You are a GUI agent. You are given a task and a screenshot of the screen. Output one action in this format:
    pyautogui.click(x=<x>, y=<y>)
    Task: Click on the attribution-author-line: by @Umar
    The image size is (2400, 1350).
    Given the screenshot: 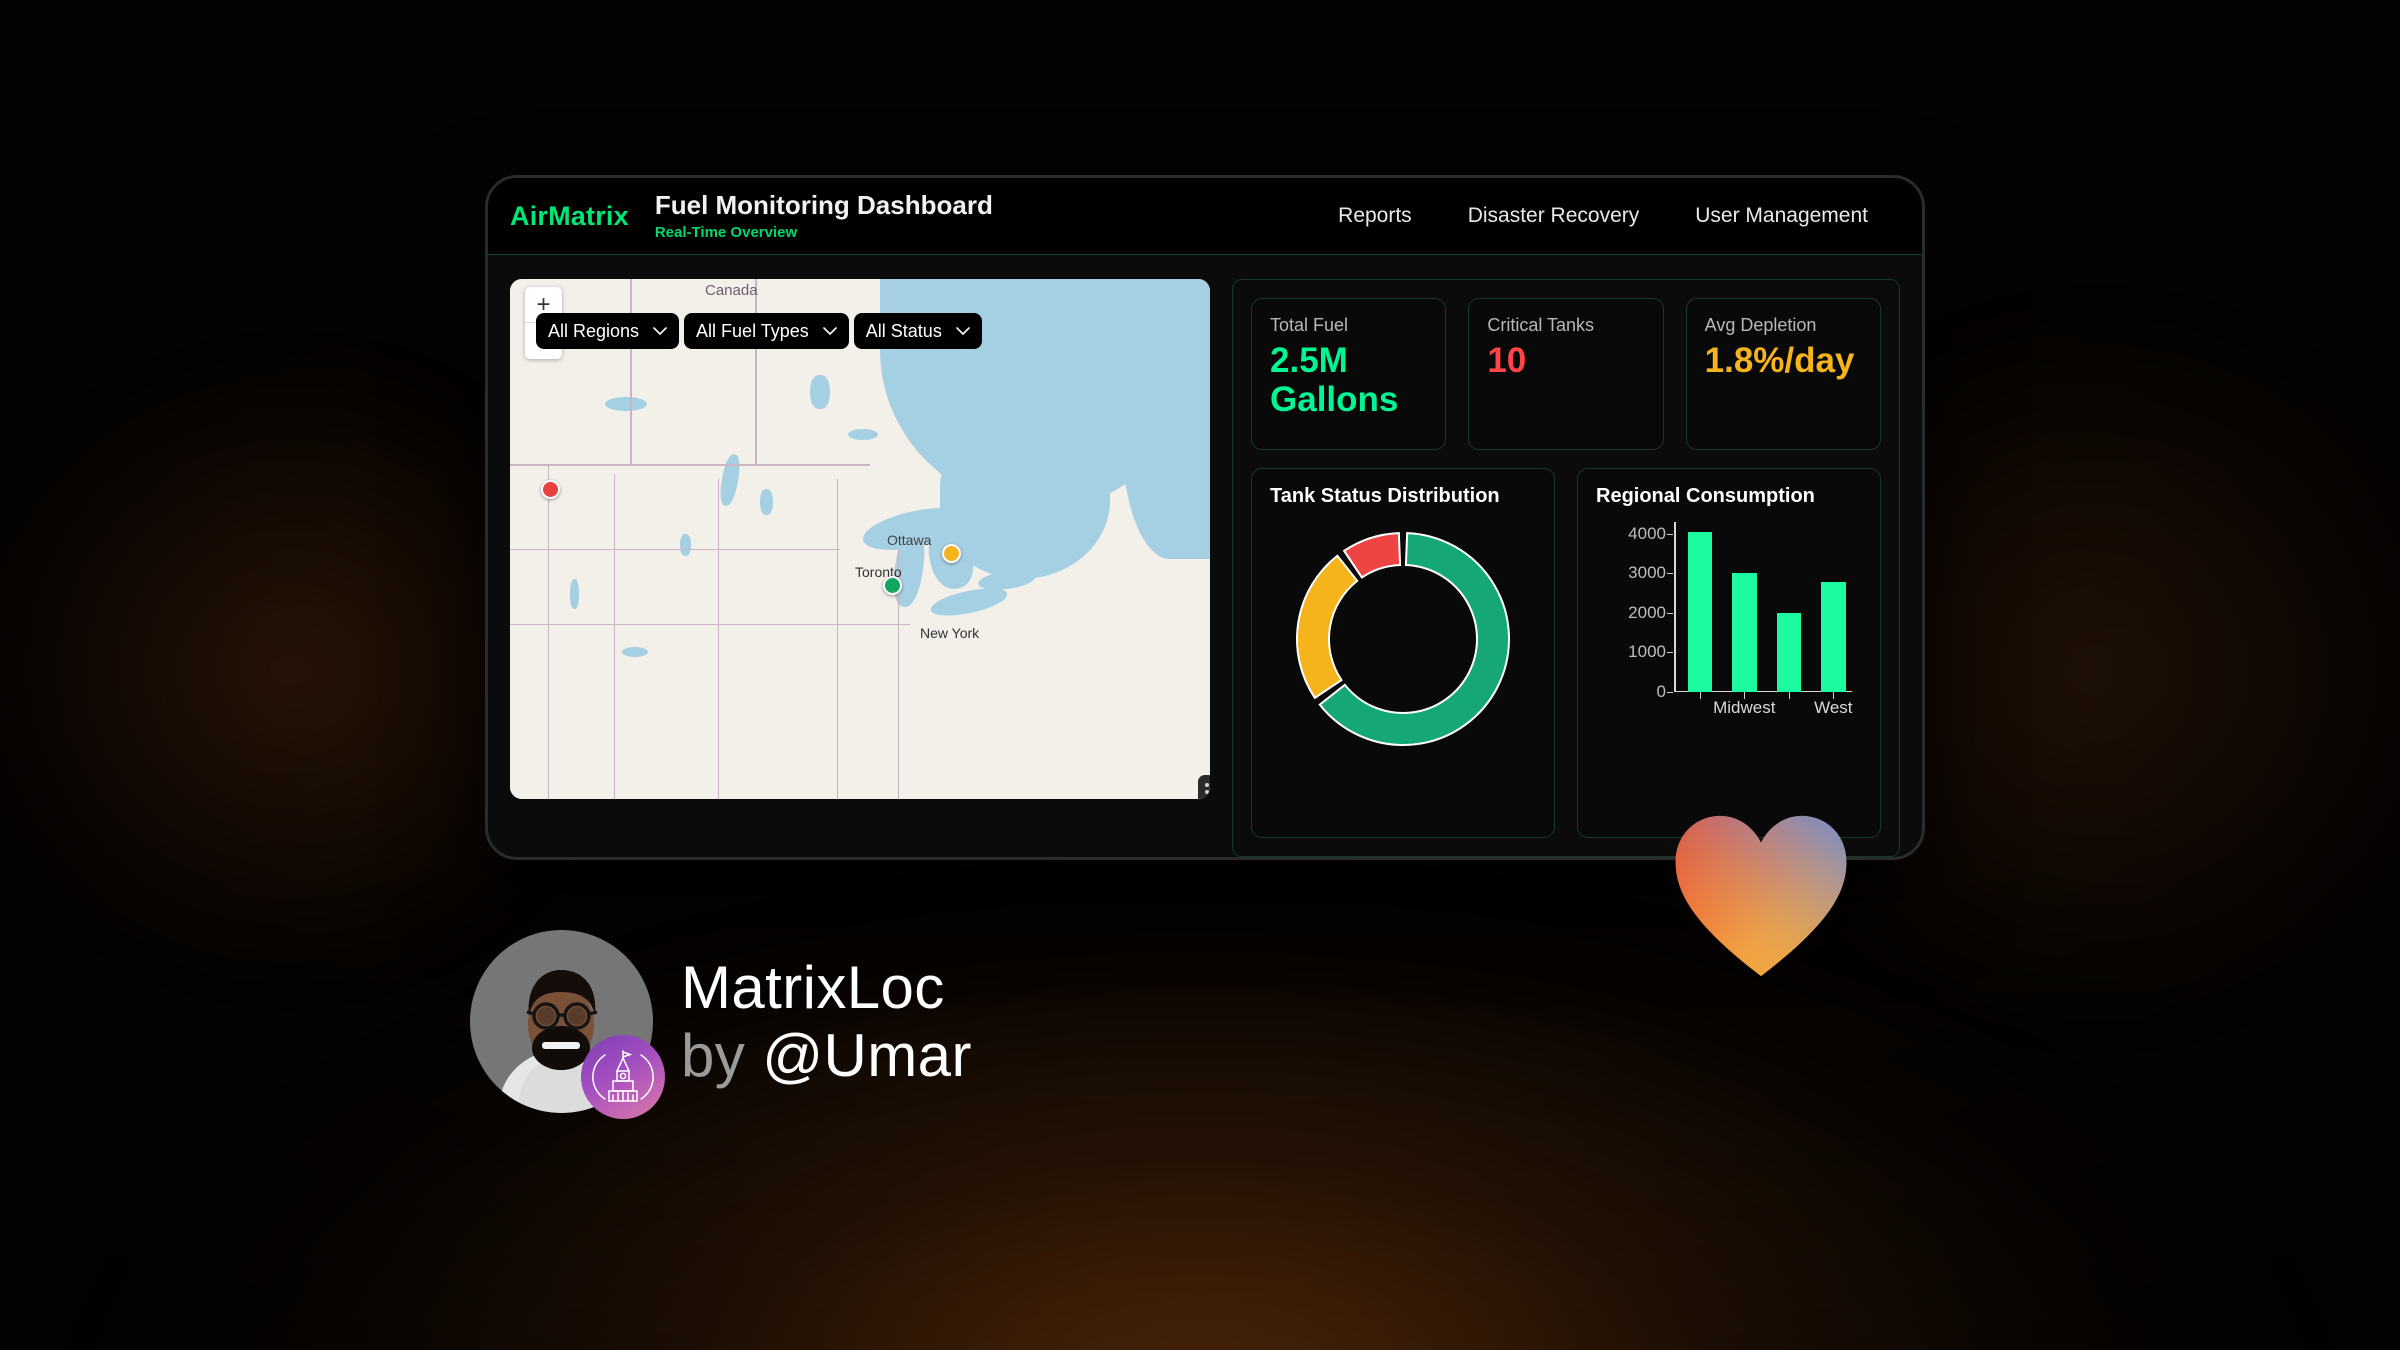 What is the action you would take?
    pyautogui.click(x=826, y=1055)
    